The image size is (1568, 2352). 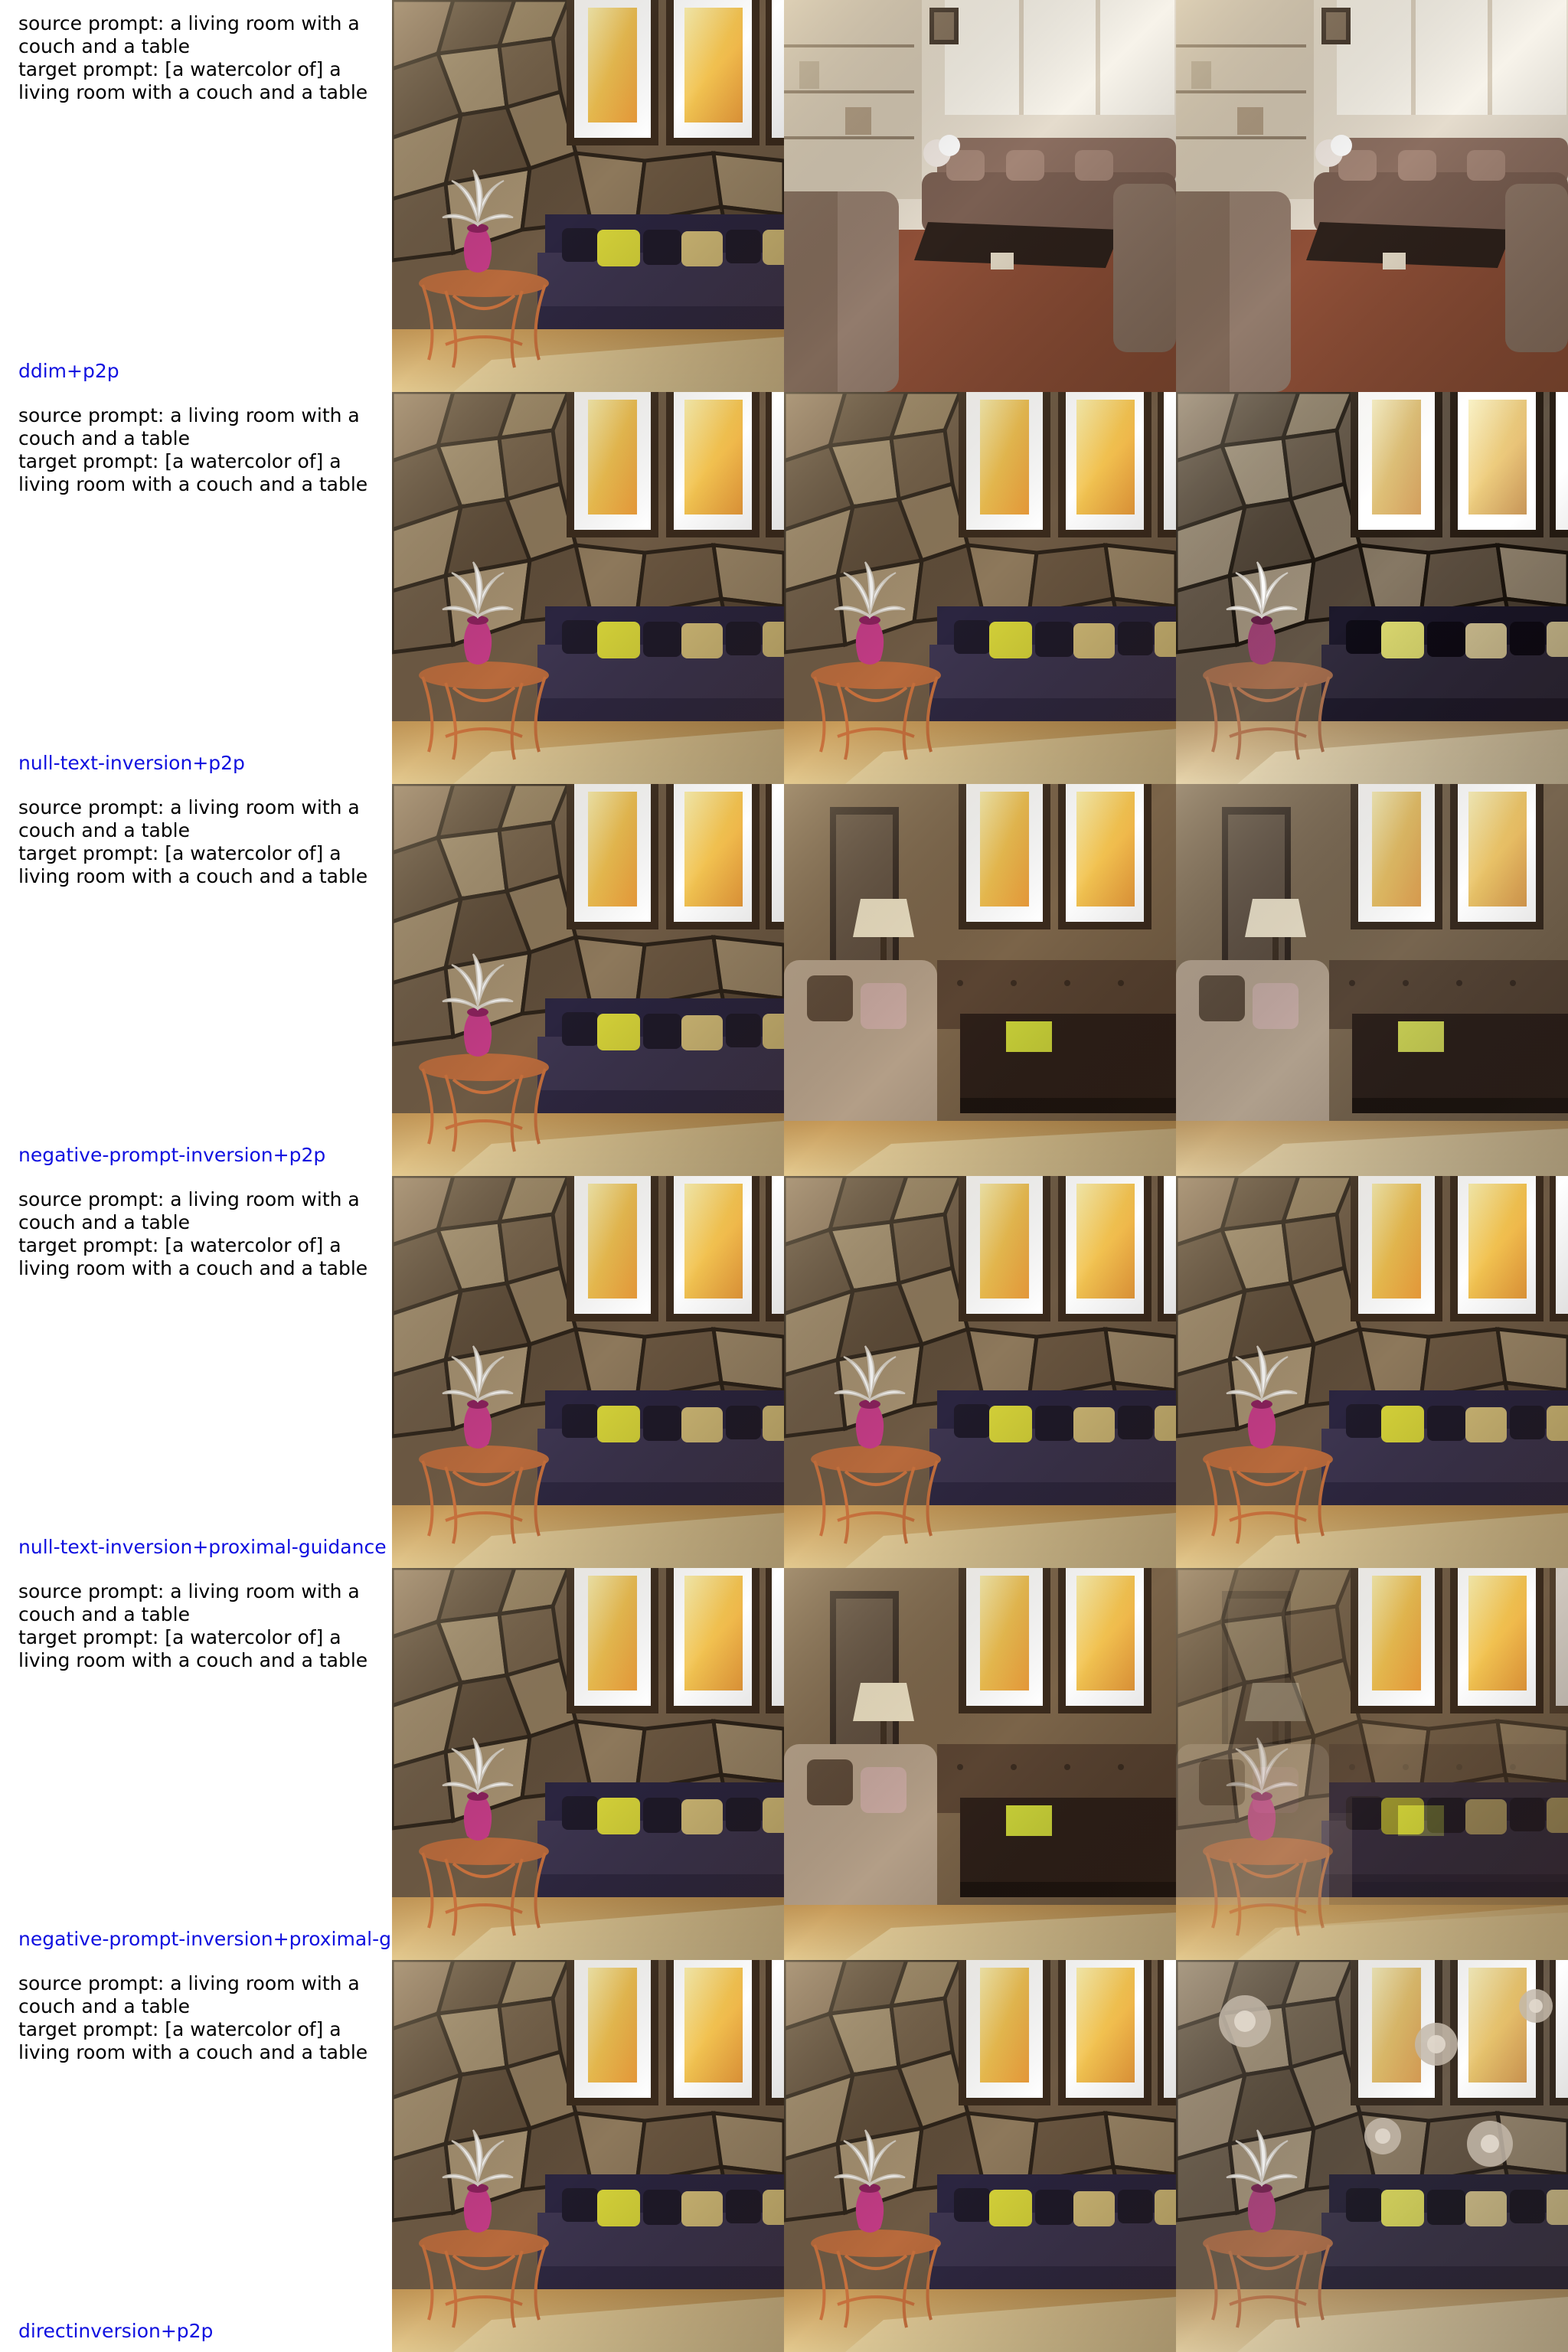 I want to click on method-label: negative-prompt-inversion+proximal-g, so click(x=204, y=1939).